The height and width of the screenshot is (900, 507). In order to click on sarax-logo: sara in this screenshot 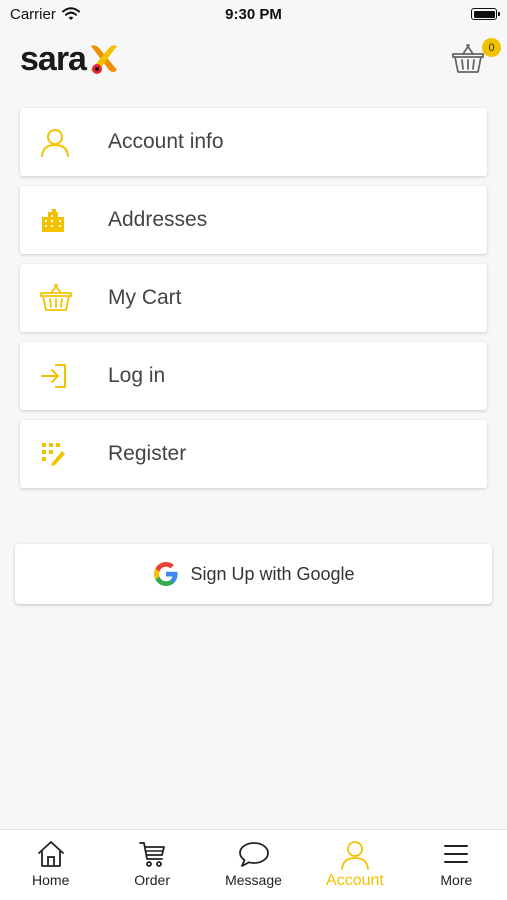, I will do `click(70, 59)`.